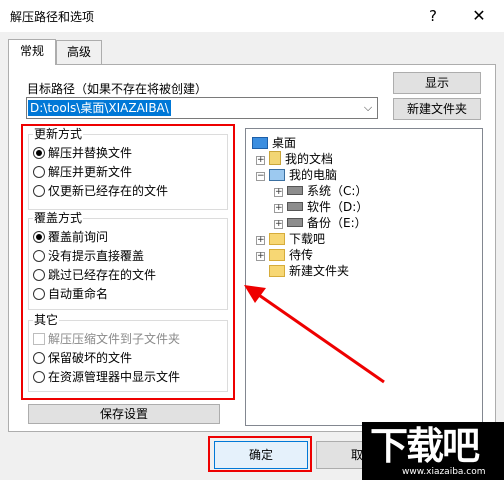 This screenshot has width=504, height=480. I want to click on arrow-head, so click(255, 294).